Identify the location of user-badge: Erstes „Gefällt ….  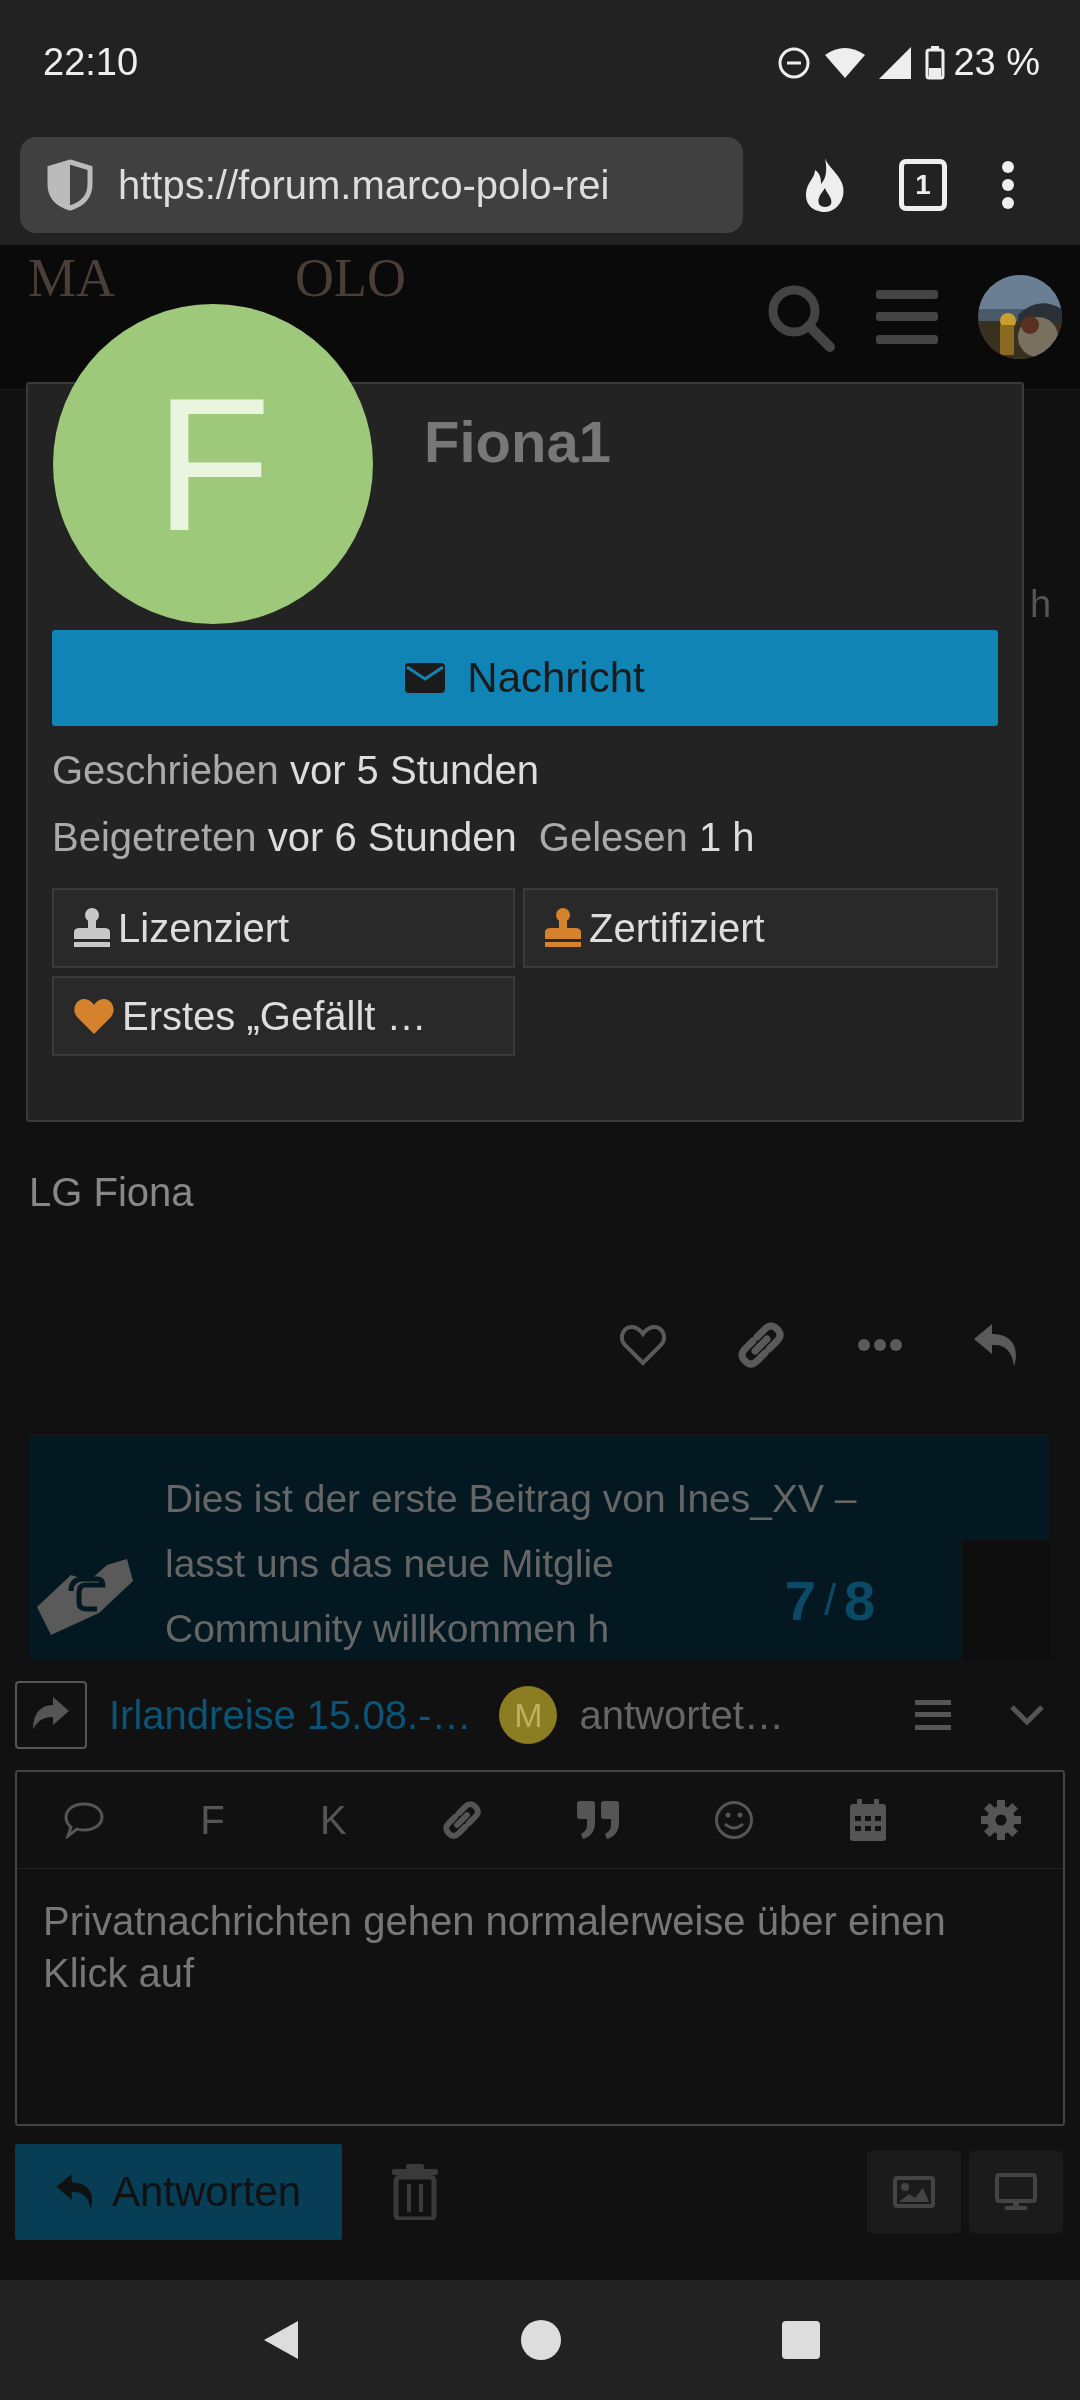
(283, 1016).